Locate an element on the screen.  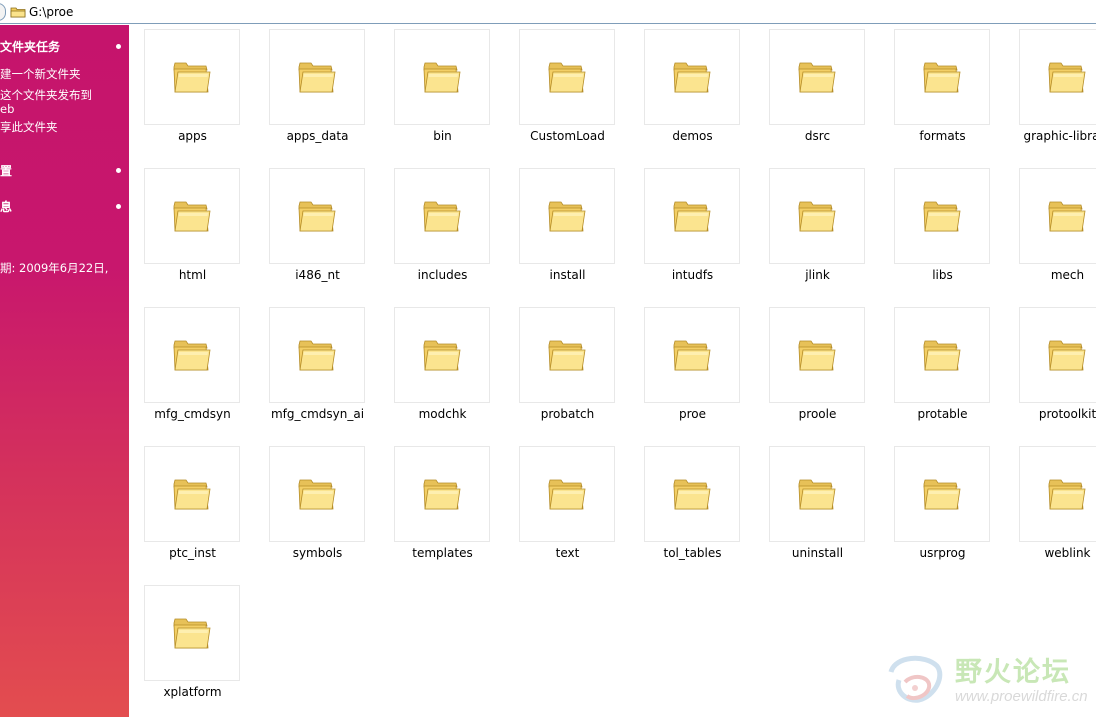
folder-item: protoolkit is located at coordinates (1050, 368).